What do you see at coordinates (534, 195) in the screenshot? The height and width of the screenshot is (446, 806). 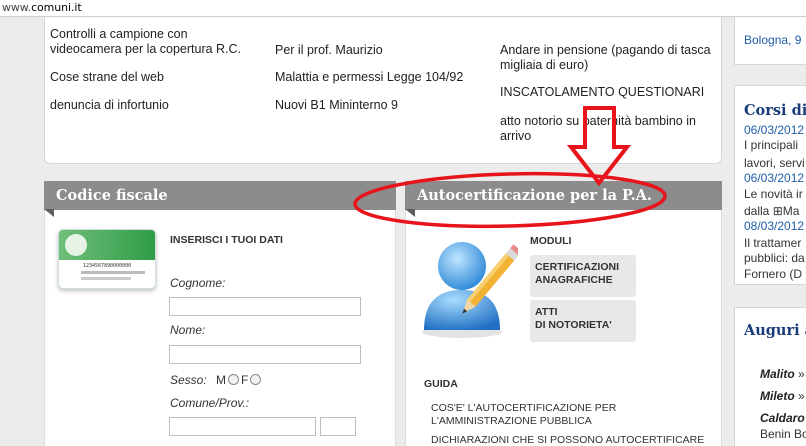 I see `section-title: Autocertificazione per la P.A.` at bounding box center [534, 195].